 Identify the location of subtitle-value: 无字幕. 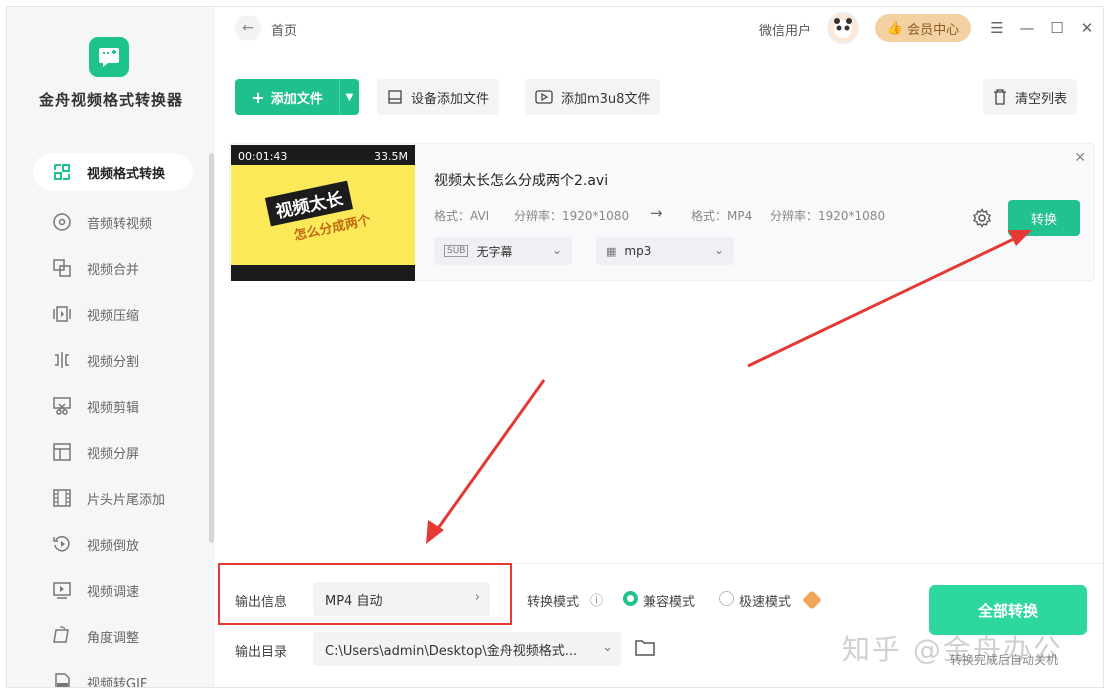
(494, 251).